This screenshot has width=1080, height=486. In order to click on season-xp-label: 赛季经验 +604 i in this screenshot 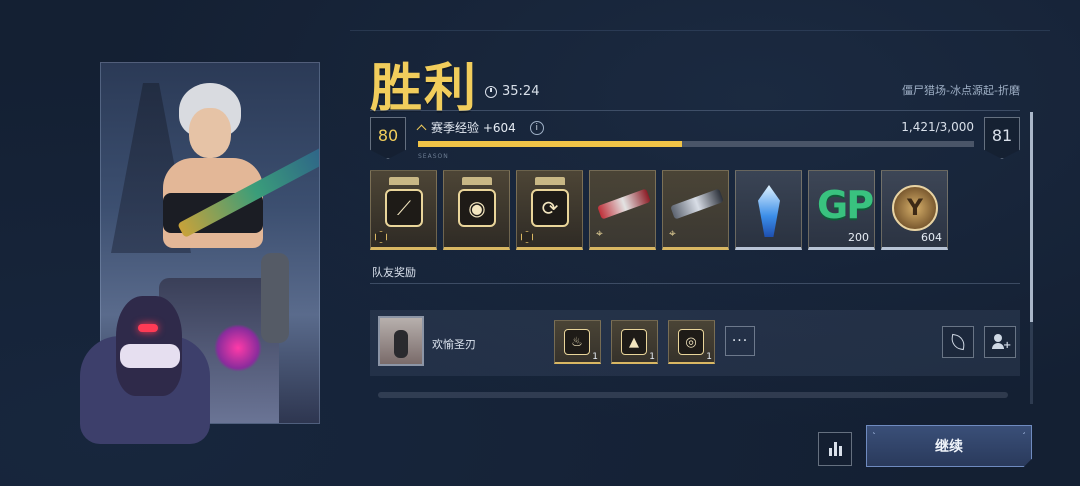, I will do `click(480, 127)`.